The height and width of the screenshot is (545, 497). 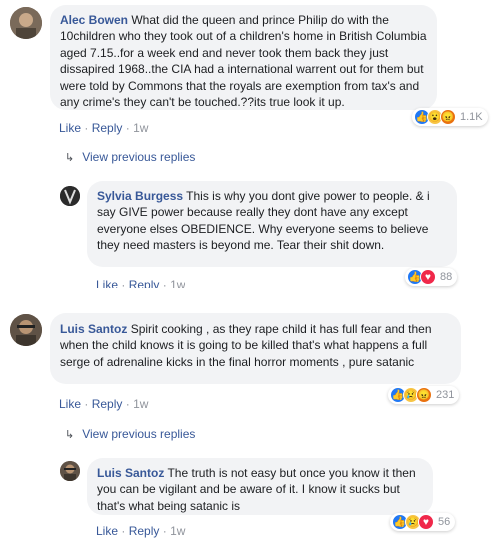 I want to click on reaction-summary: 👍 ♥ 88, so click(x=431, y=277).